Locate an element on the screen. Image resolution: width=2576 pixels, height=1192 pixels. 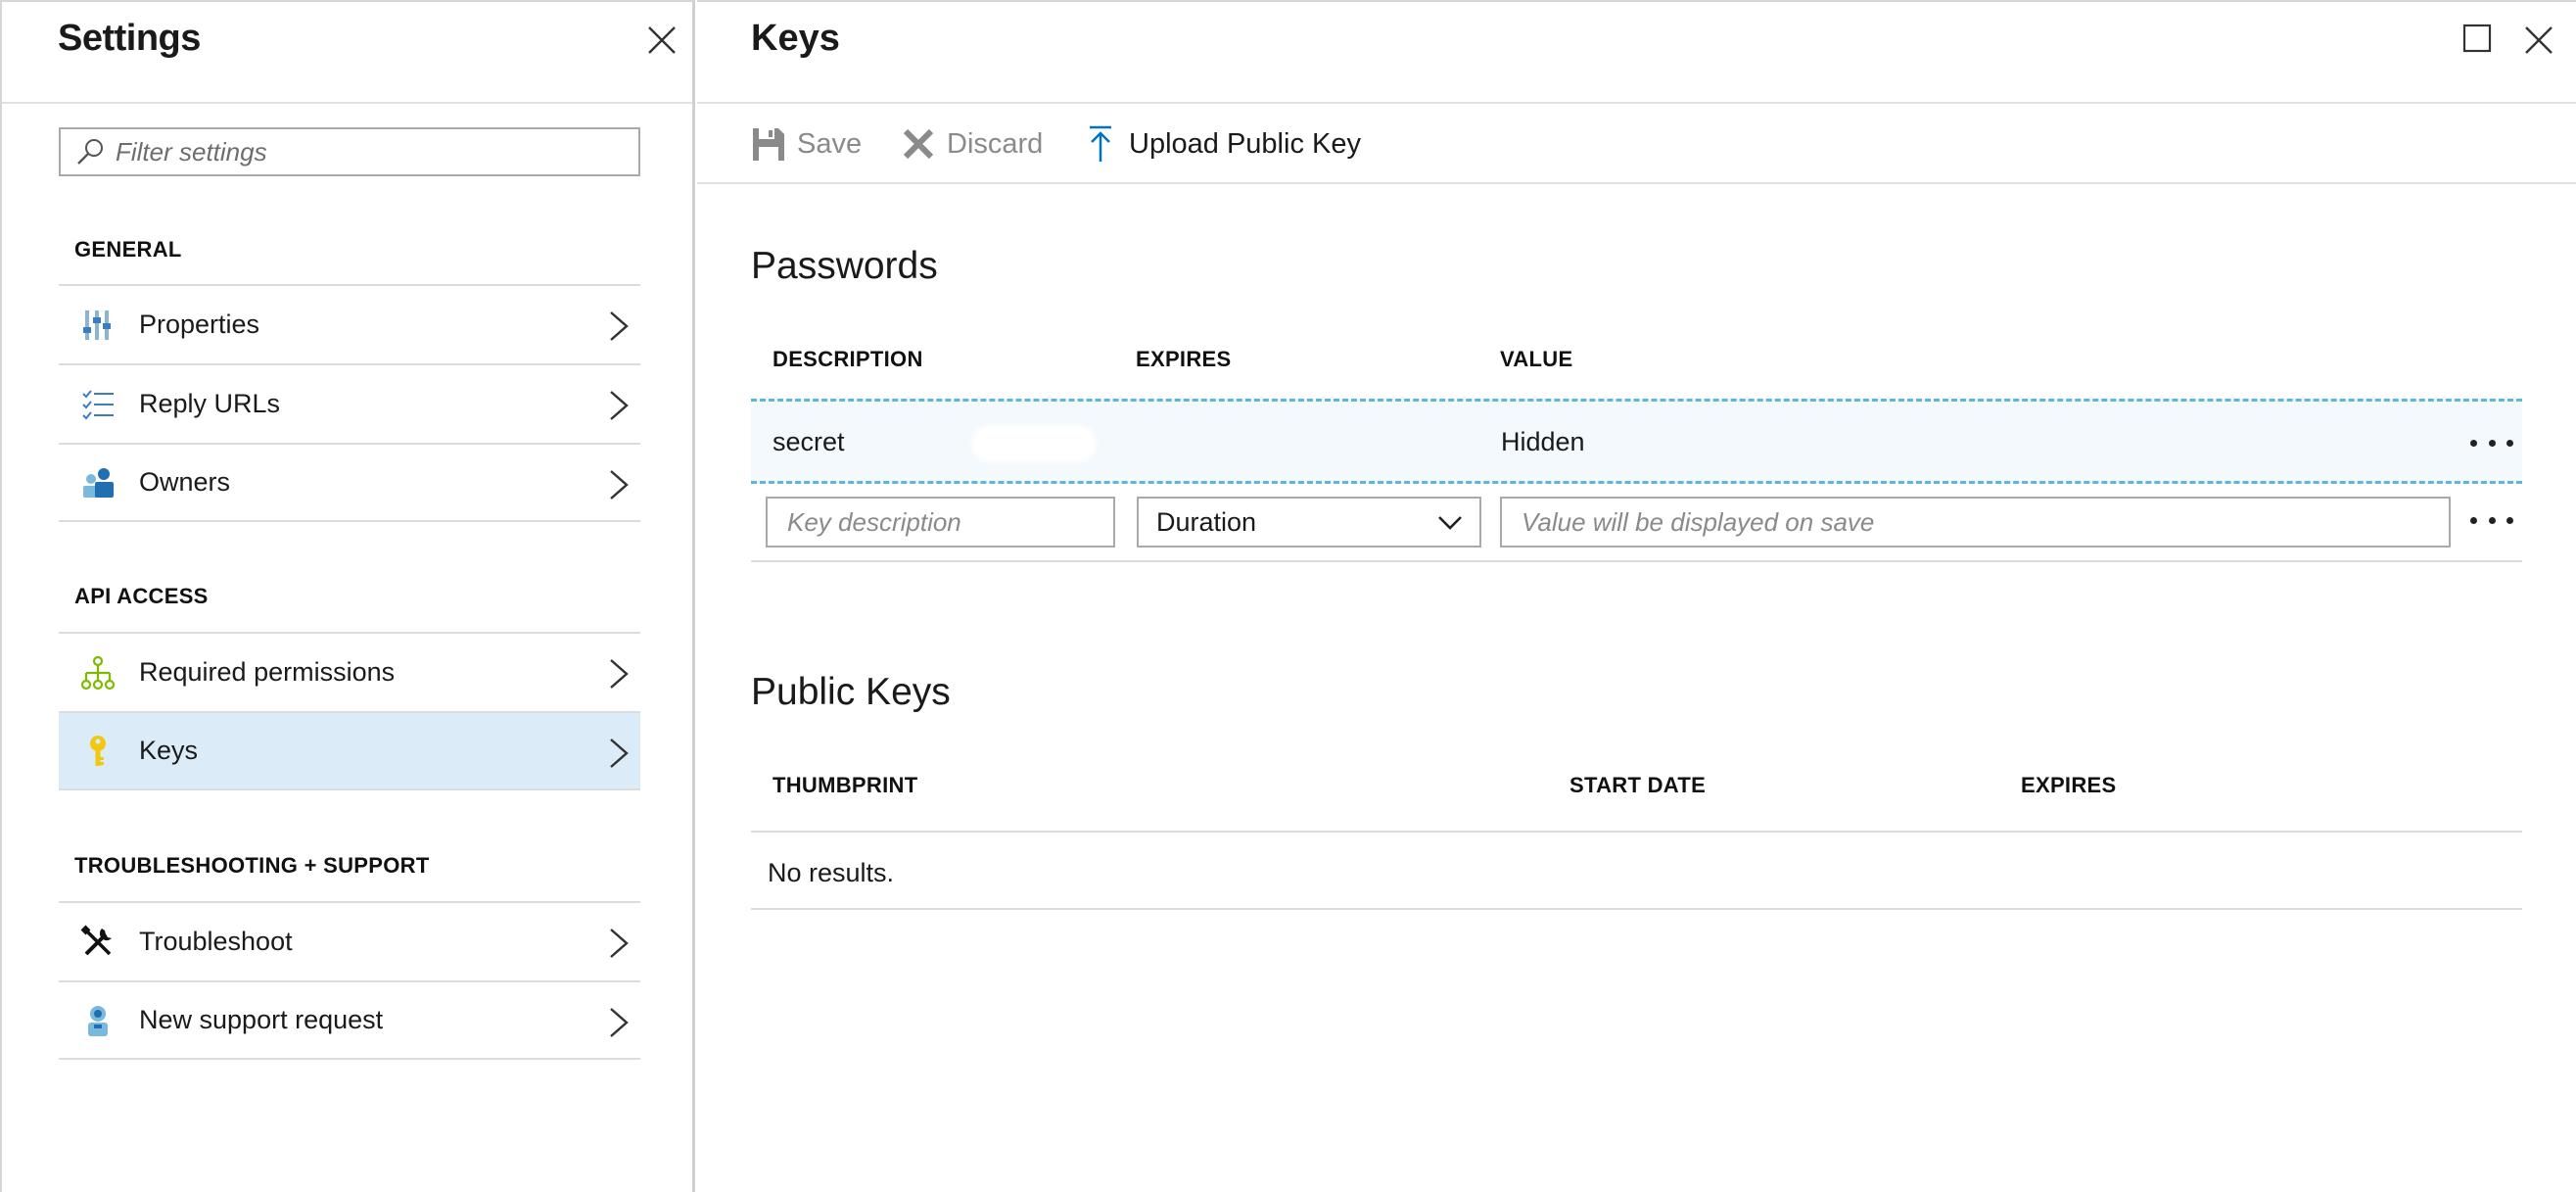
column-header-start-date: START DATE is located at coordinates (1638, 785).